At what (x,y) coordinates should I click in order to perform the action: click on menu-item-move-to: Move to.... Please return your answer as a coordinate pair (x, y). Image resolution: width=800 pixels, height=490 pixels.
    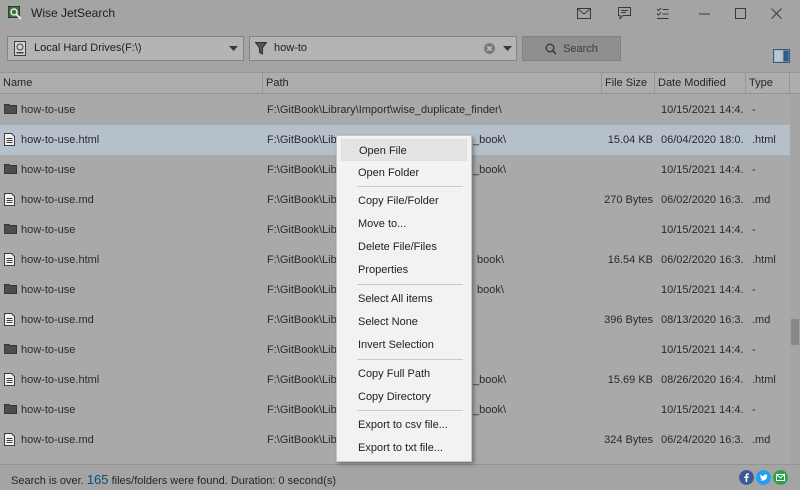
    Looking at the image, I should click on (404, 224).